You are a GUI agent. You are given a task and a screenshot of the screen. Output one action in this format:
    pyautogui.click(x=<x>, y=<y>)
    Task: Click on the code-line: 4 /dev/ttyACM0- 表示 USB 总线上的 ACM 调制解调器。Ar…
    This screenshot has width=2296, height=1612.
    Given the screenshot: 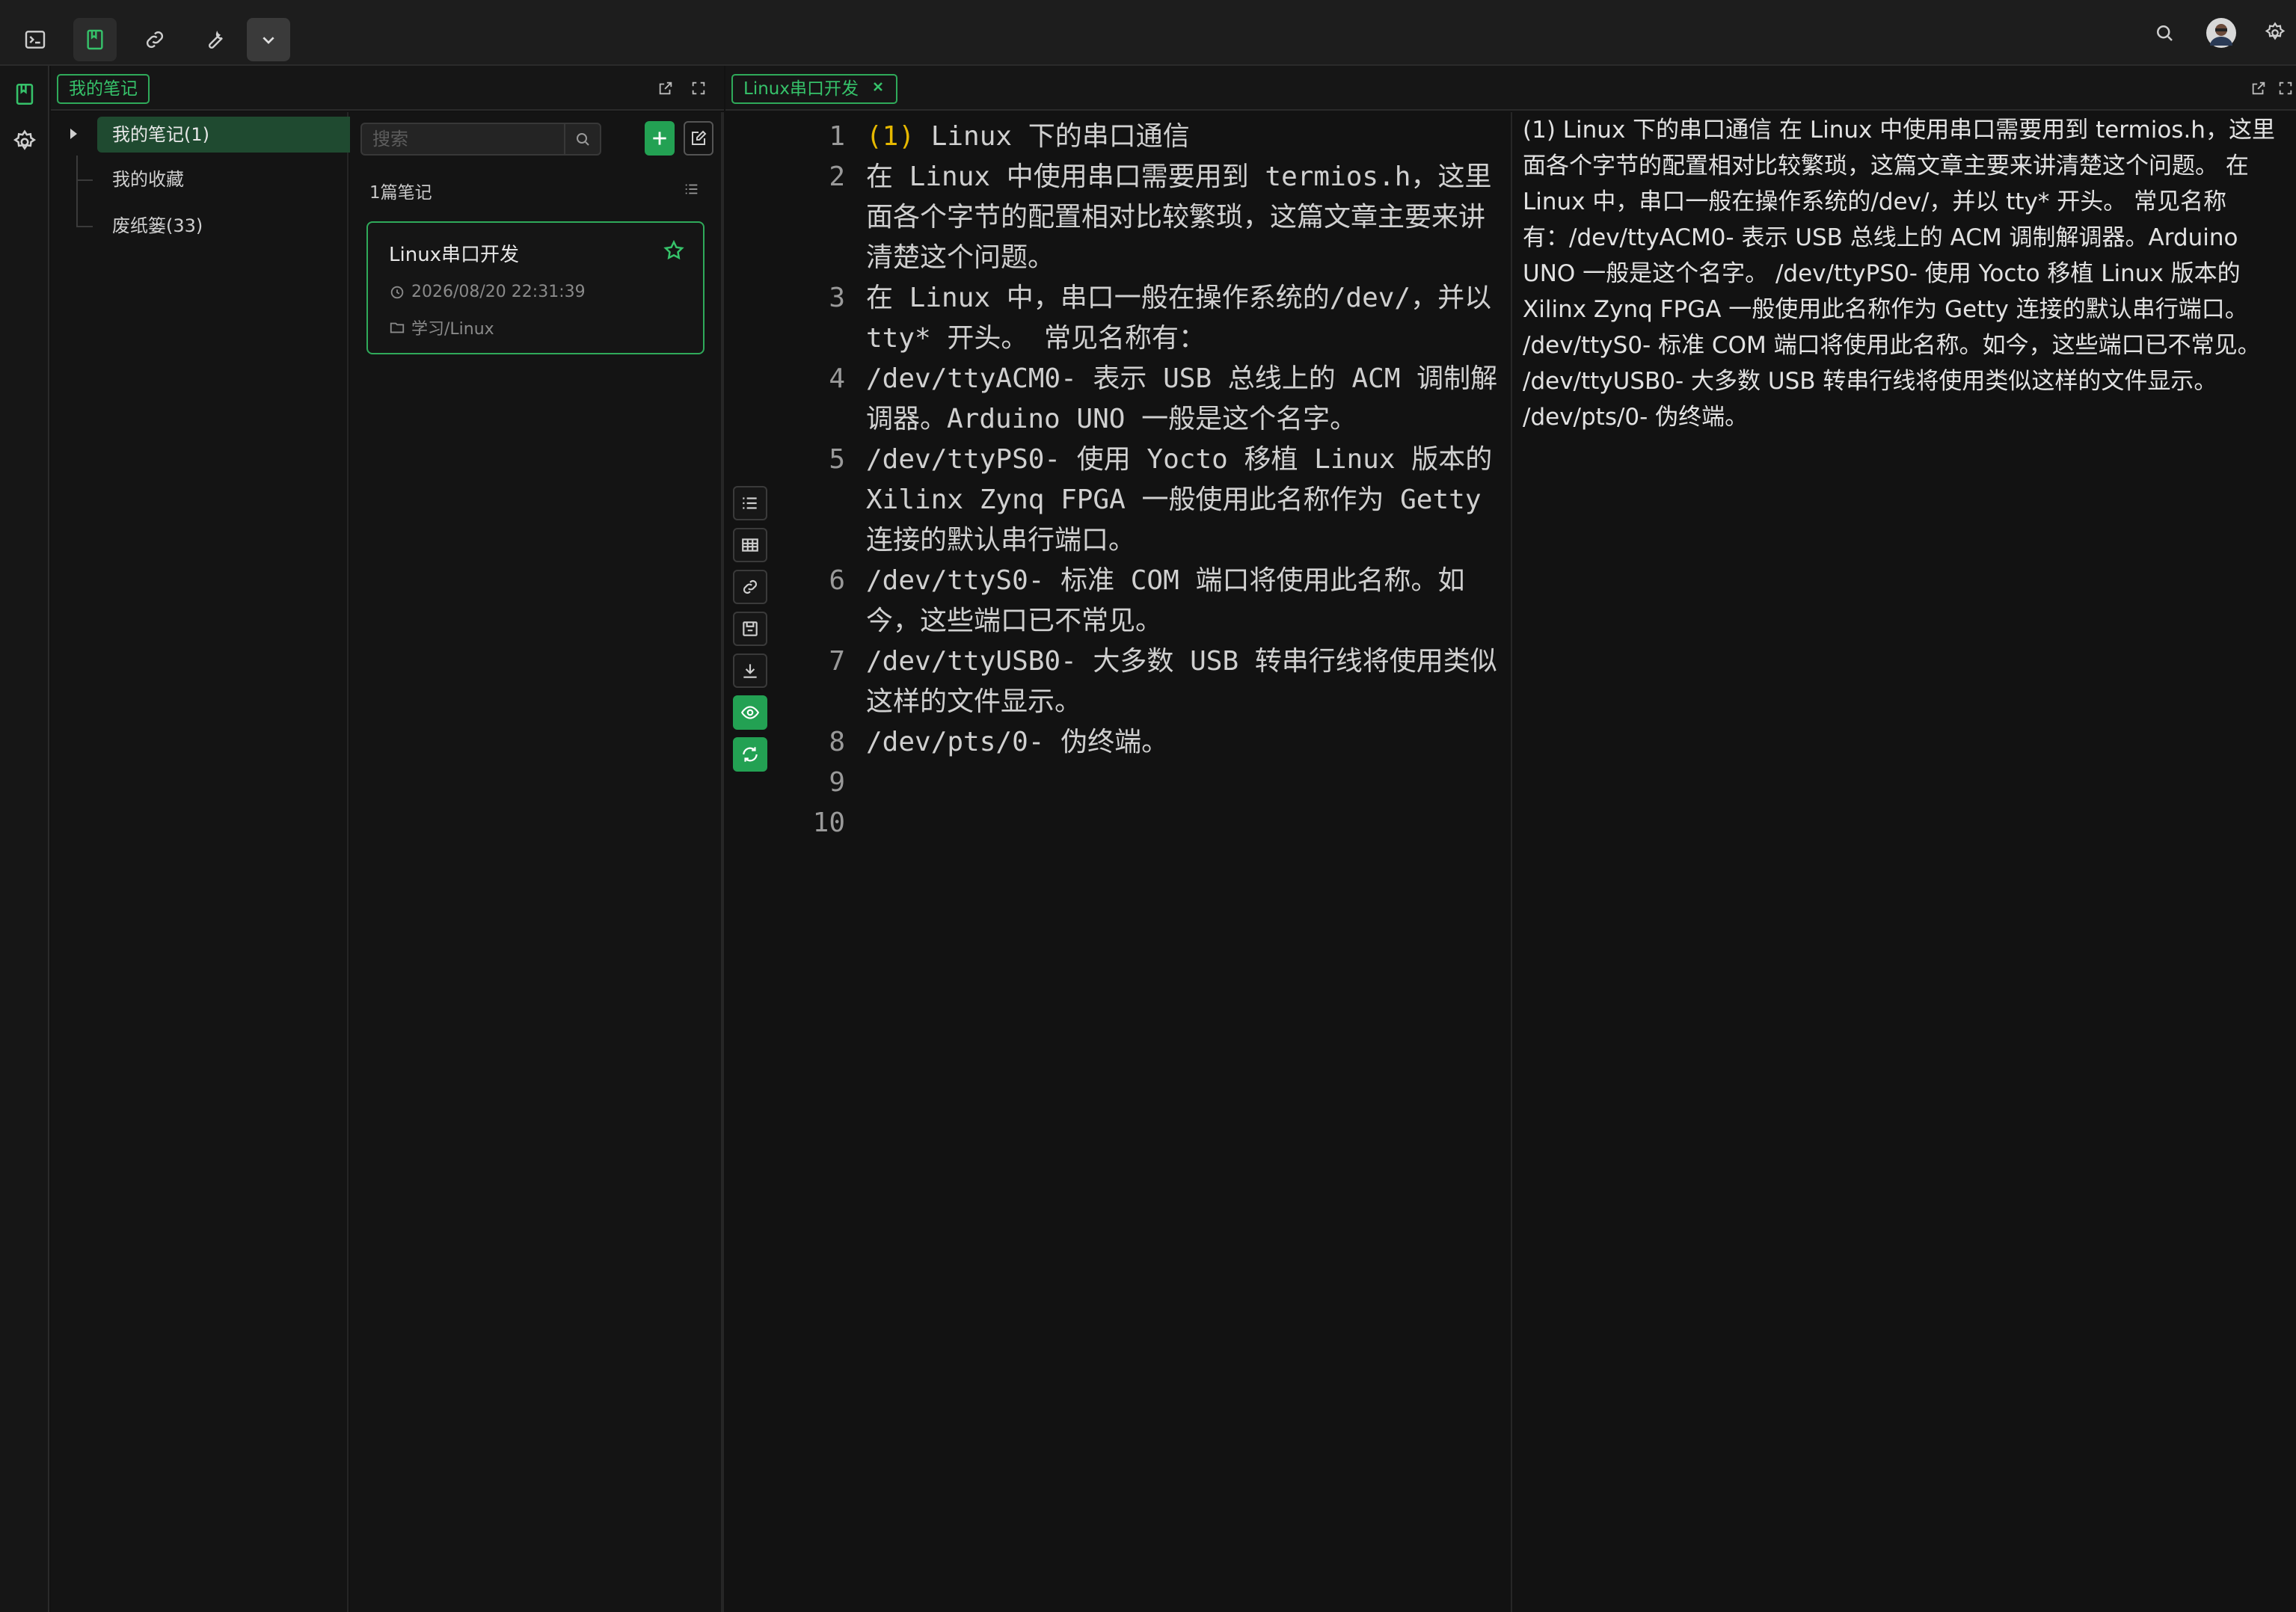 What is the action you would take?
    pyautogui.click(x=1143, y=400)
    